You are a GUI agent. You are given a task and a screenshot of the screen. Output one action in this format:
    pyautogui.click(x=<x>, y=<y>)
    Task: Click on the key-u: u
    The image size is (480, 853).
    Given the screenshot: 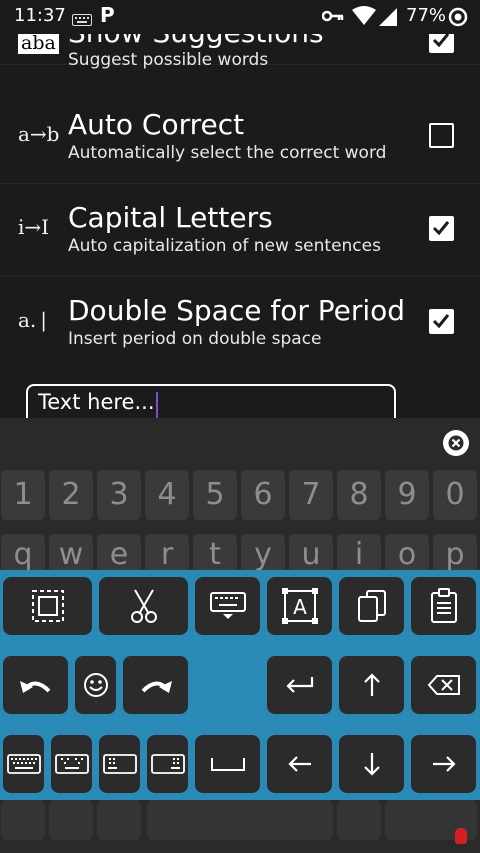 What is the action you would take?
    pyautogui.click(x=311, y=554)
    